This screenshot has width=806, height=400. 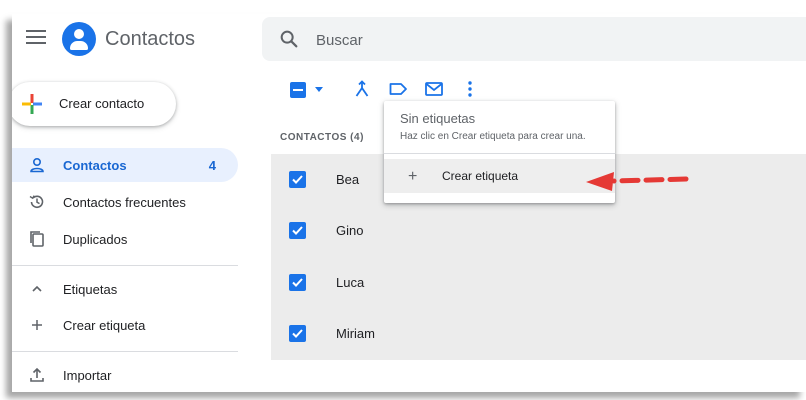 I want to click on sidebar-item-frequent-contacts: Contactos frecuentes, so click(x=125, y=202).